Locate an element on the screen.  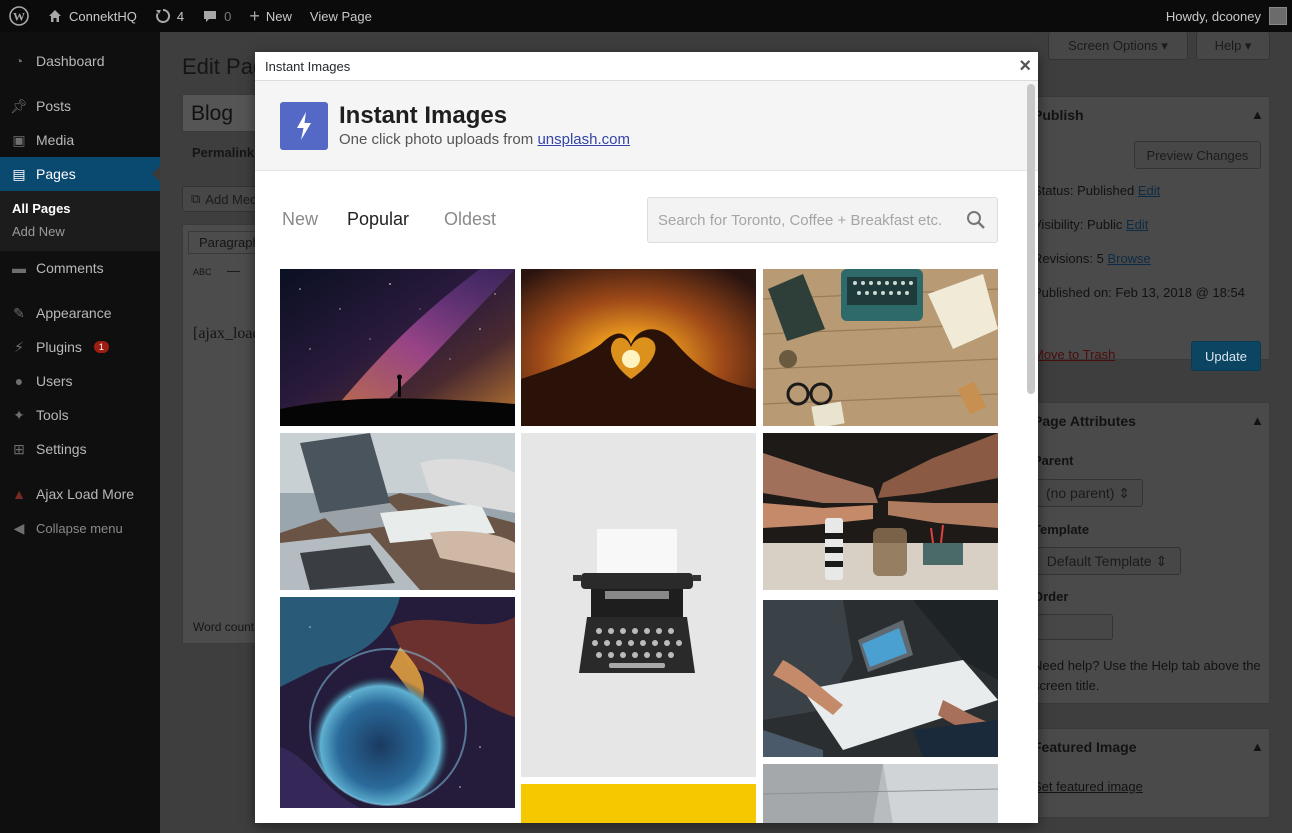
comments-icon: ▬ is located at coordinates (19, 268).